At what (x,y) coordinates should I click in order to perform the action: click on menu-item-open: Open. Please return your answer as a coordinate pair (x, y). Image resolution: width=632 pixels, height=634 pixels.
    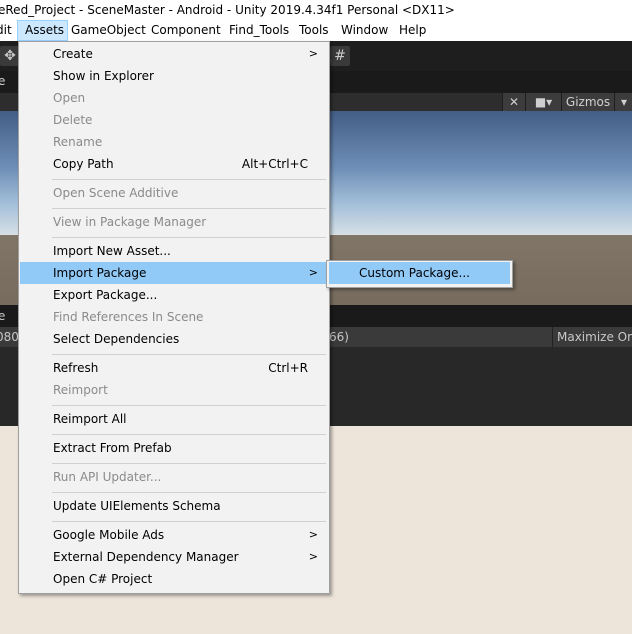
    Looking at the image, I should click on (174, 98).